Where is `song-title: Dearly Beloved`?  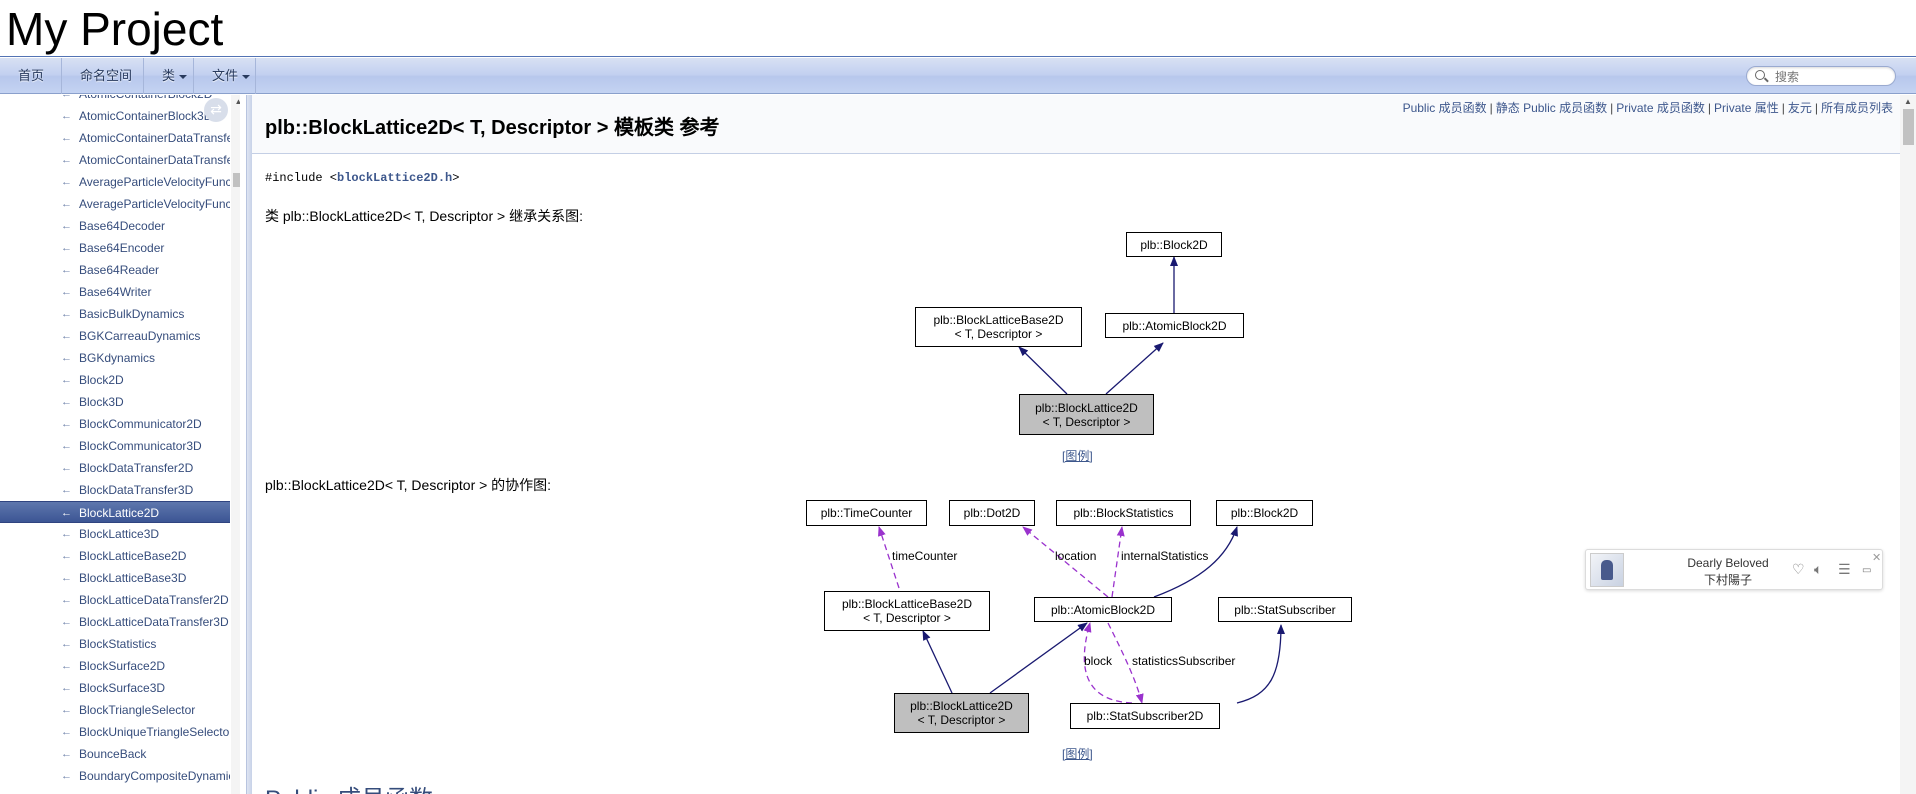 song-title: Dearly Beloved is located at coordinates (1728, 563).